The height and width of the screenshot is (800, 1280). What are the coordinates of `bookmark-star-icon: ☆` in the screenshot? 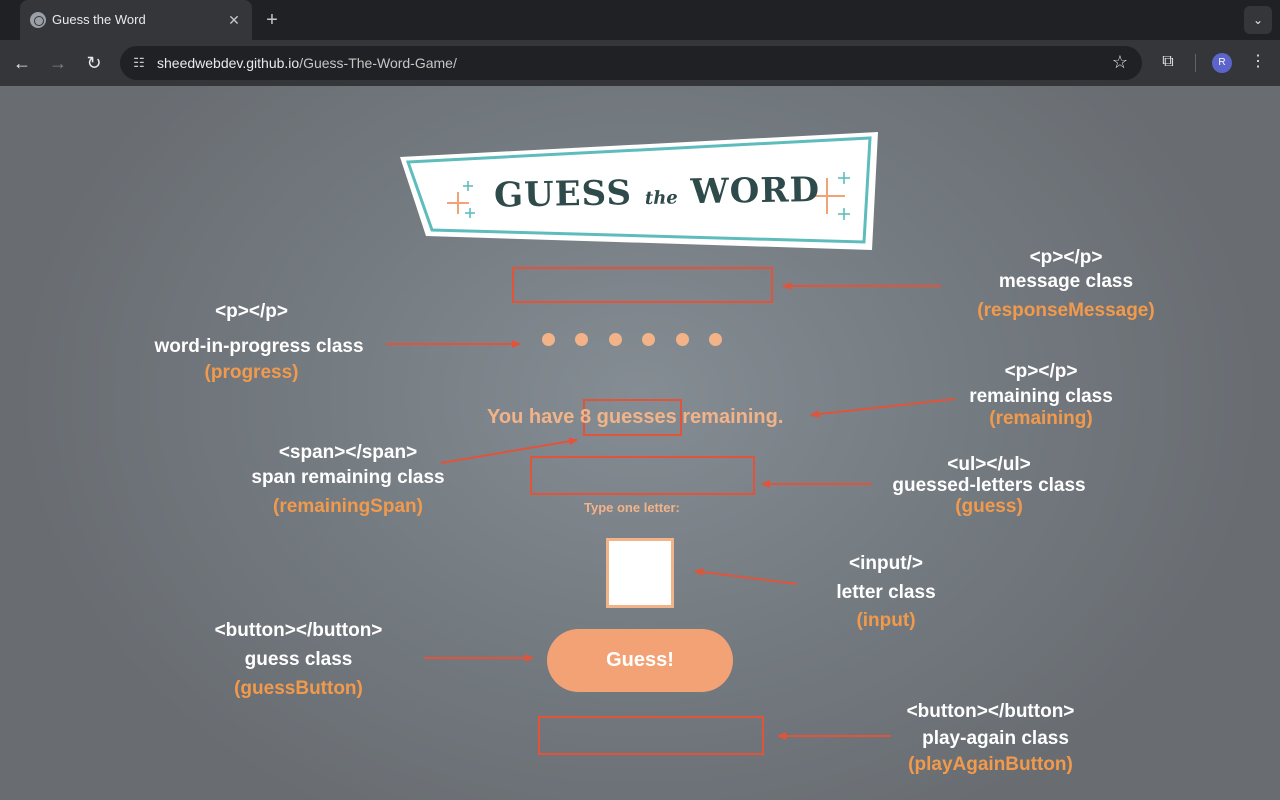 It's located at (1120, 62).